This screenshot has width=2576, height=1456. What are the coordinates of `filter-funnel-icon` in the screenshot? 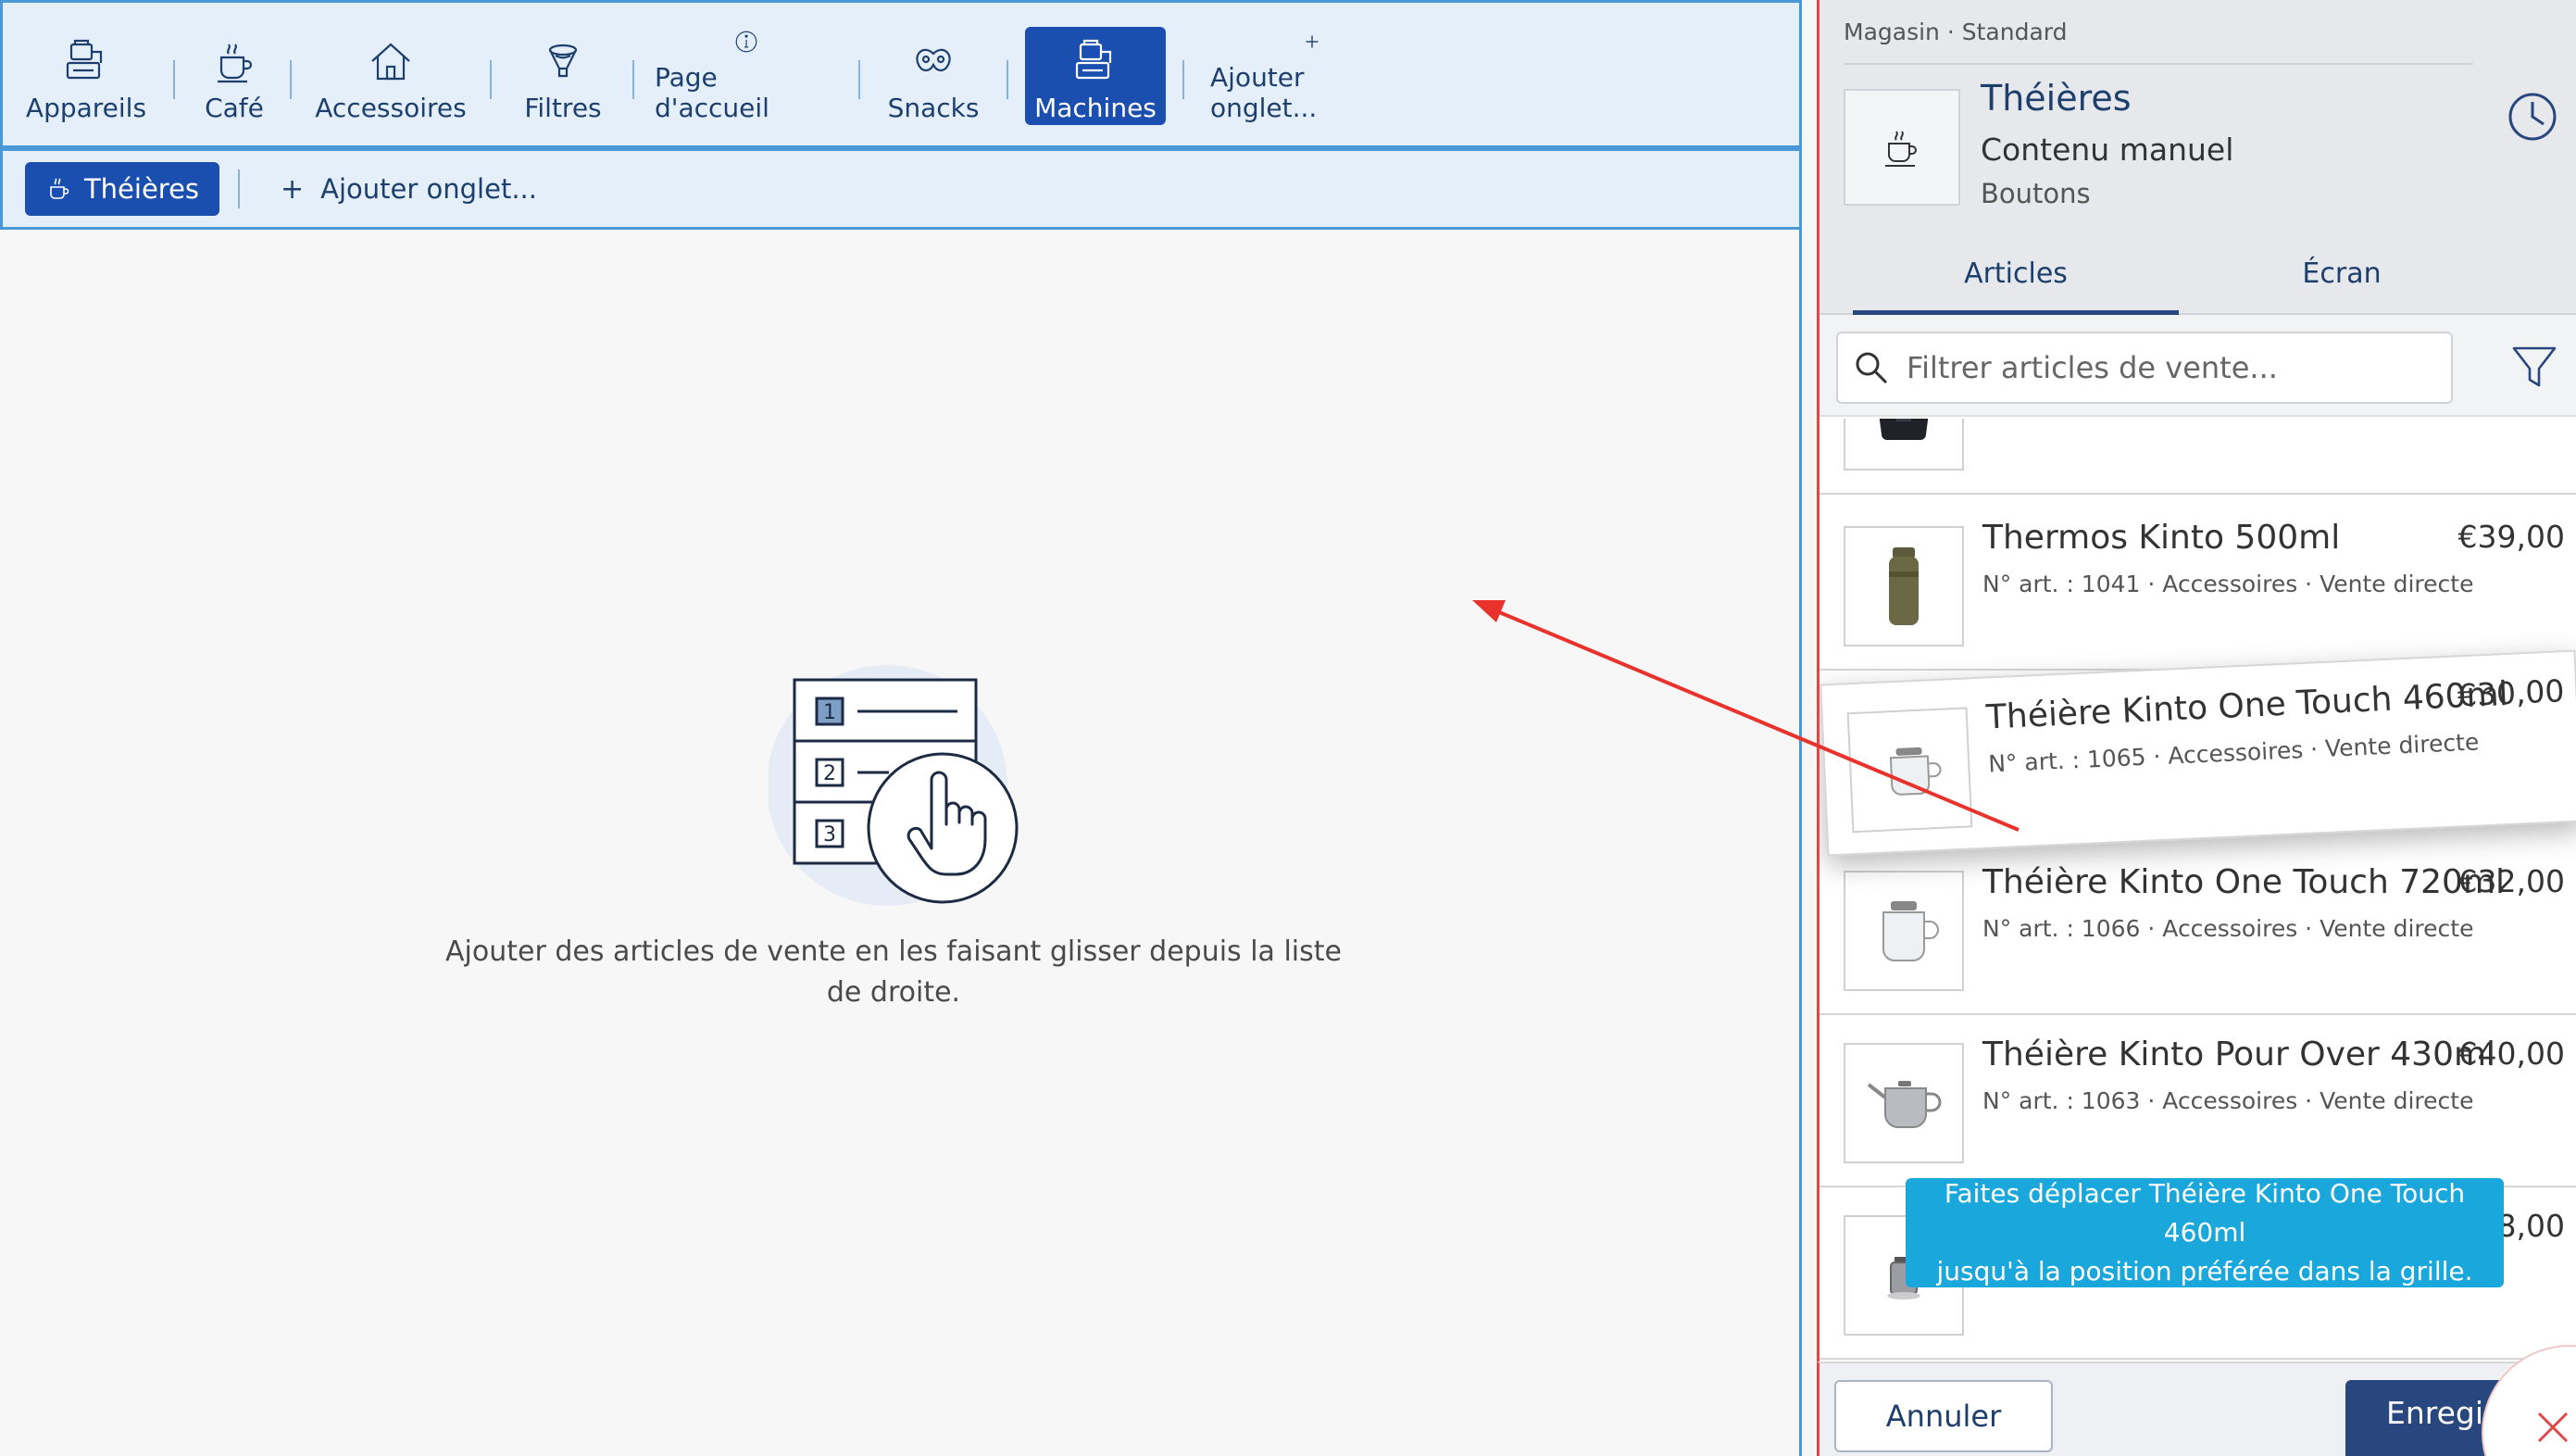 It's located at (563, 61).